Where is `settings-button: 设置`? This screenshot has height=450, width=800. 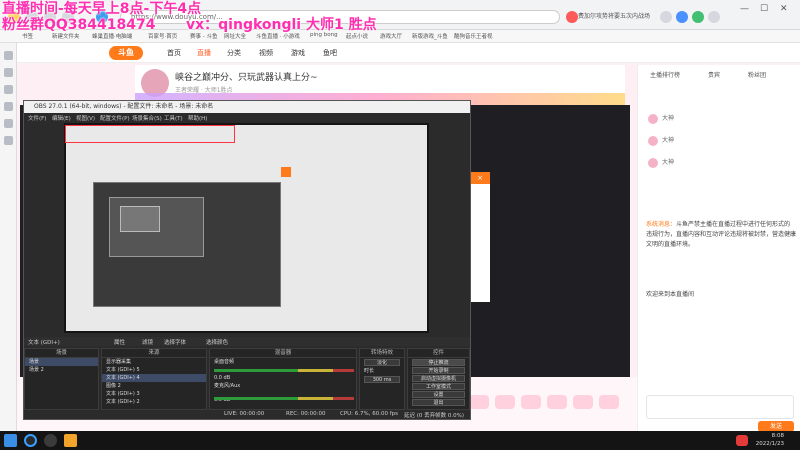
settings-button: 设置 is located at coordinates (438, 394).